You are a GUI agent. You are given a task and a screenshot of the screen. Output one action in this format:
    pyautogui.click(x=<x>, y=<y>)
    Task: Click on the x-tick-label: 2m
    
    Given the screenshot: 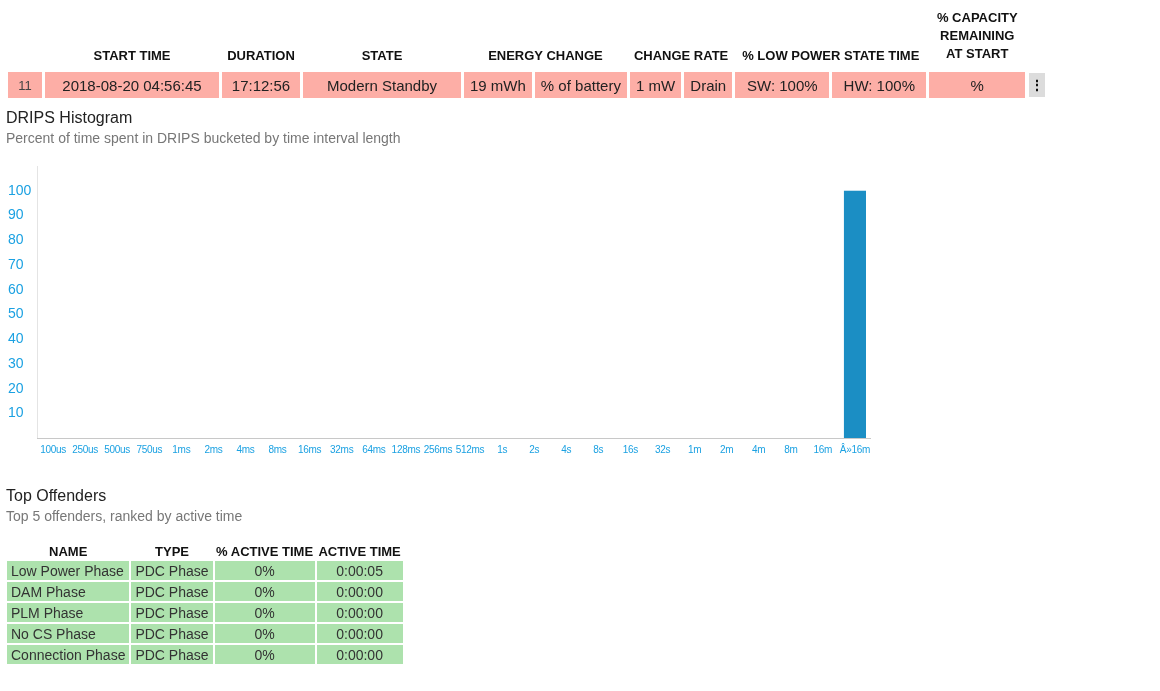 What is the action you would take?
    pyautogui.click(x=727, y=449)
    